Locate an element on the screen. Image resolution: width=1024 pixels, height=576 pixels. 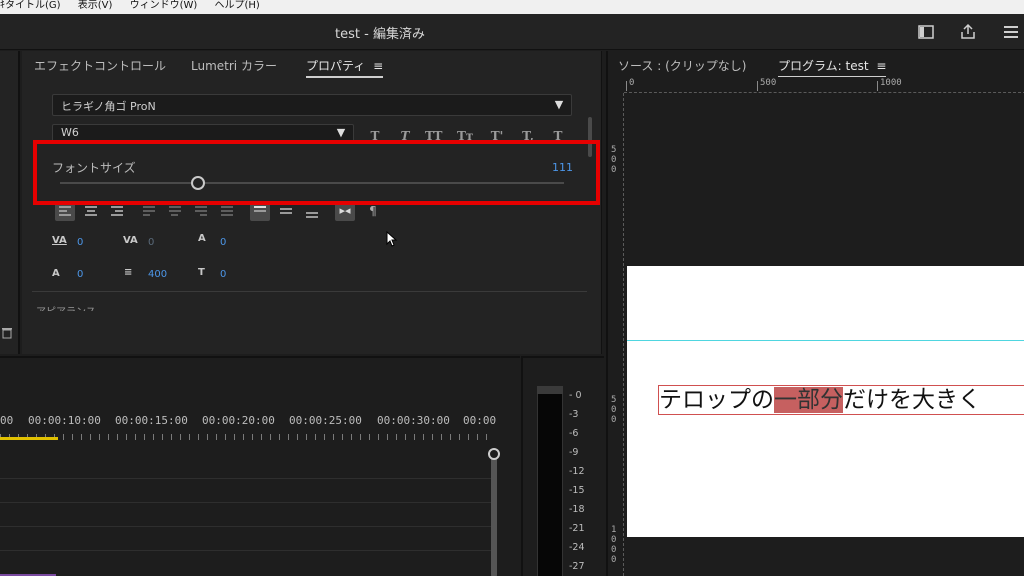
db-label: -18 is located at coordinates (577, 509).